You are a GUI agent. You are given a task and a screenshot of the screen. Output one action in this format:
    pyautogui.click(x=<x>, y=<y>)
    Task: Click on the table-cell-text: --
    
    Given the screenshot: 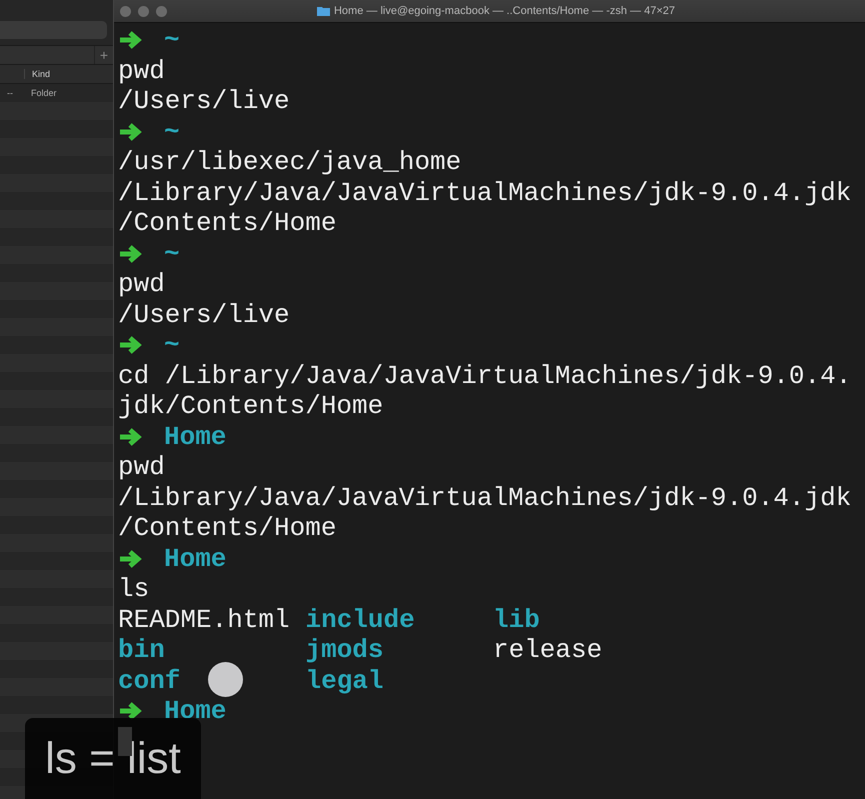 What is the action you would take?
    pyautogui.click(x=10, y=93)
    